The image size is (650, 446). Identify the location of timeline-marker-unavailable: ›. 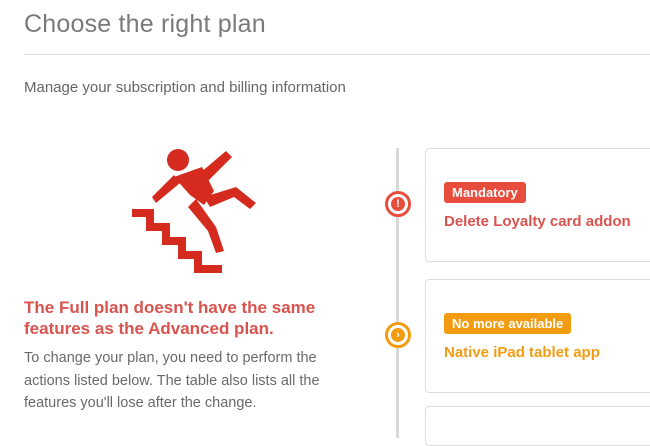
(398, 335).